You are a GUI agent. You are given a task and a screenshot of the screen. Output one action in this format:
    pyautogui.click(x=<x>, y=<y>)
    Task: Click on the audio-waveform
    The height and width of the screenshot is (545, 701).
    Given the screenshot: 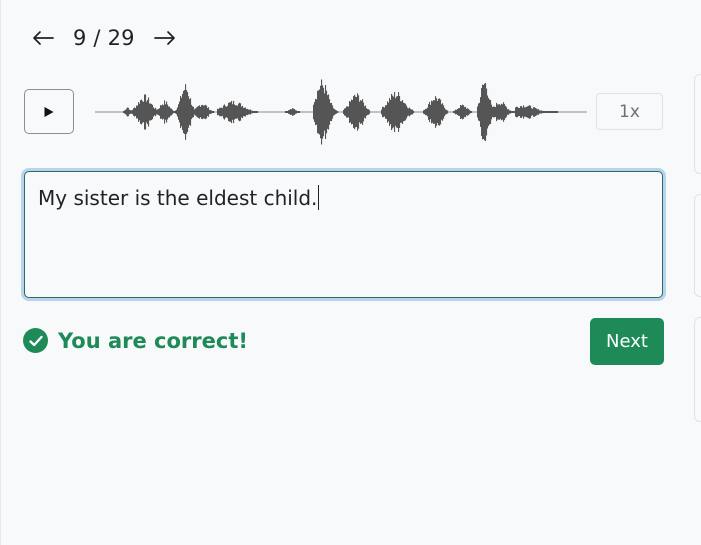 What is the action you would take?
    pyautogui.click(x=341, y=112)
    